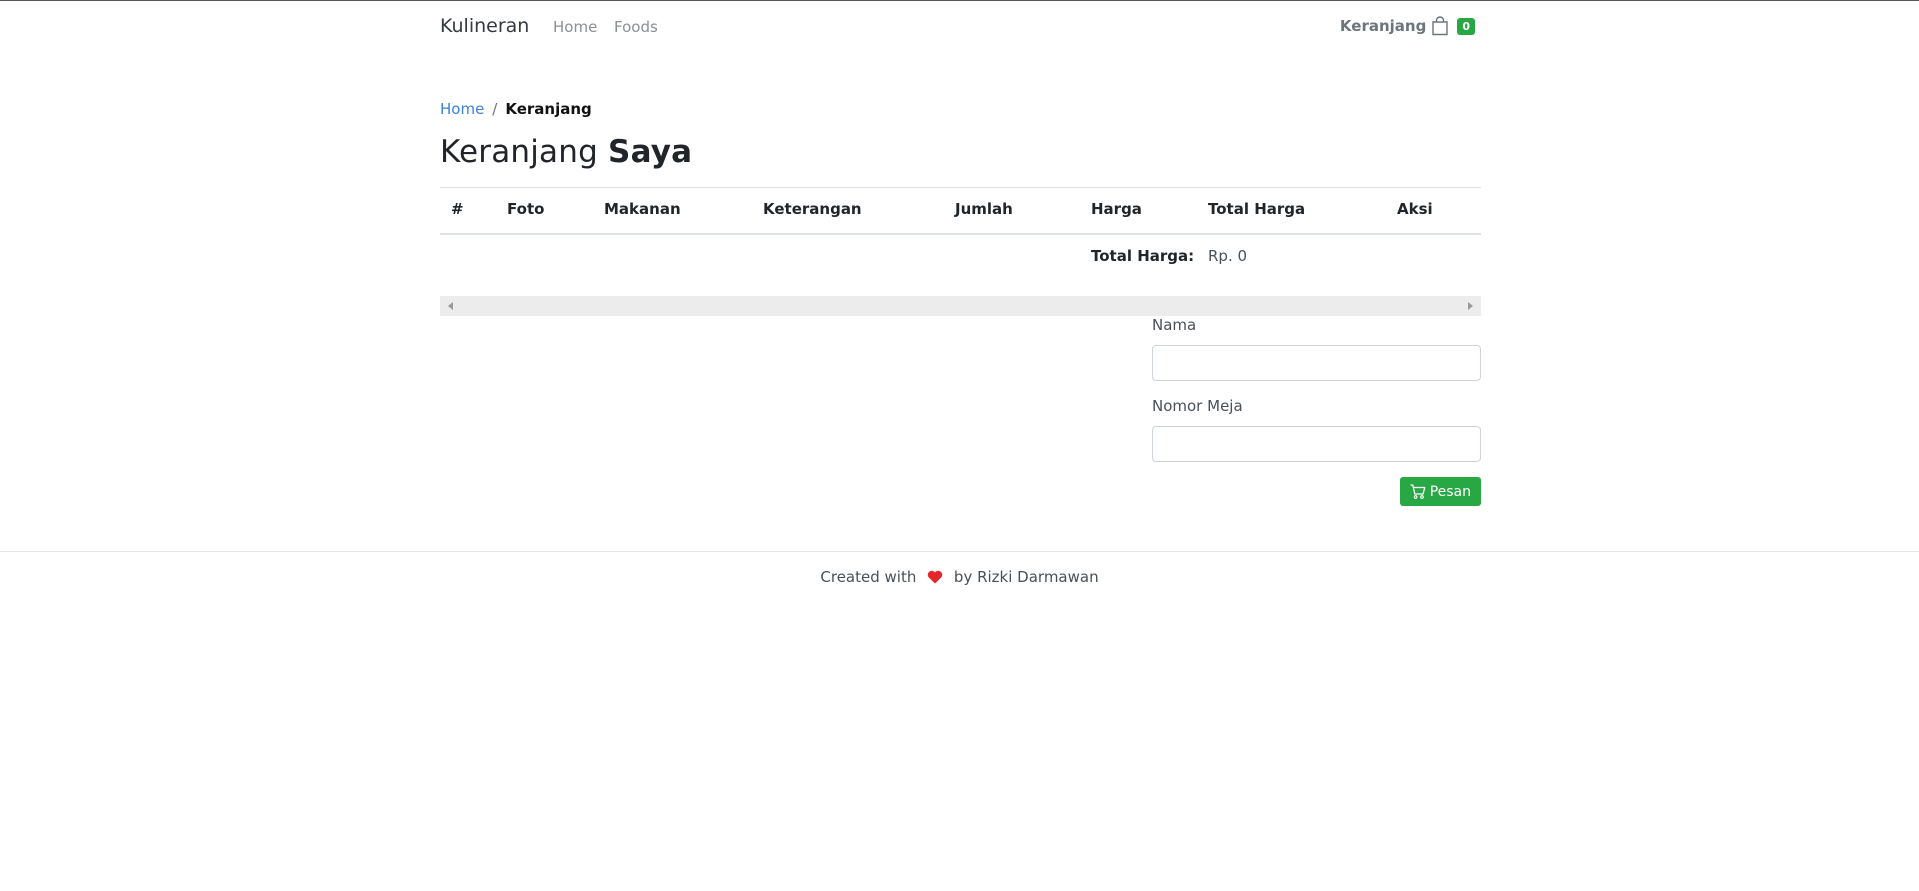 The image size is (1919, 891). What do you see at coordinates (548, 109) in the screenshot?
I see `breadcrumb-current: Keranjang` at bounding box center [548, 109].